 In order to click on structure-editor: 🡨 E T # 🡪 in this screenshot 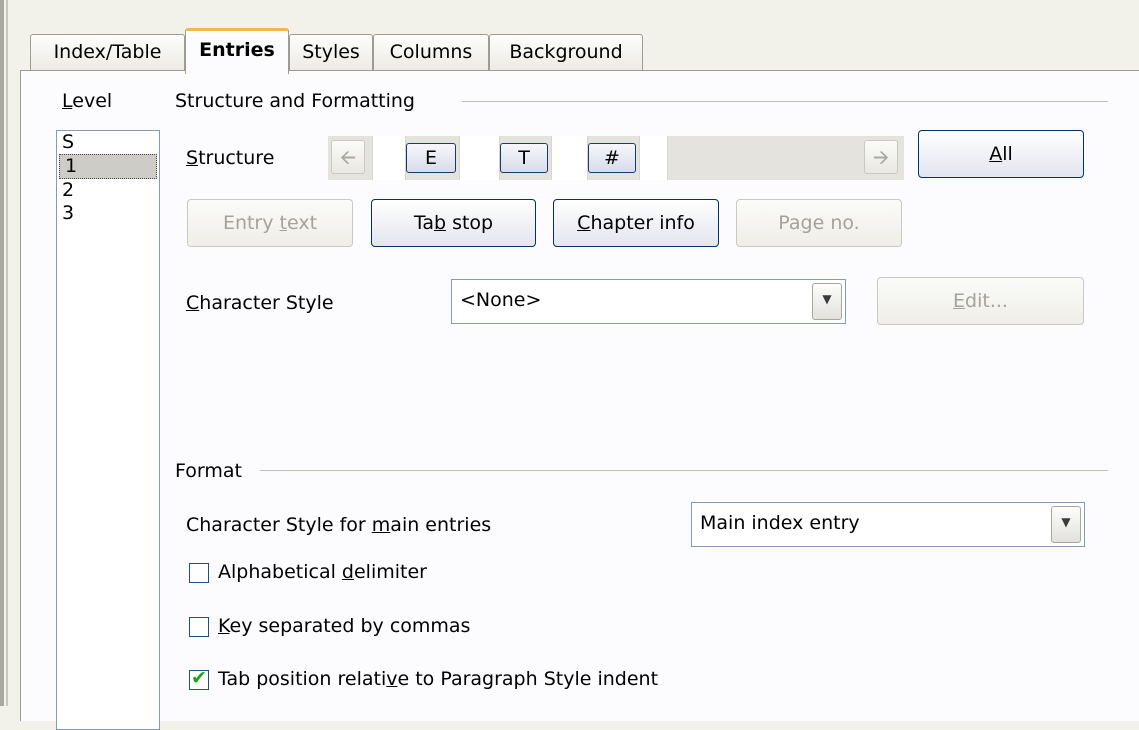, I will do `click(616, 158)`.